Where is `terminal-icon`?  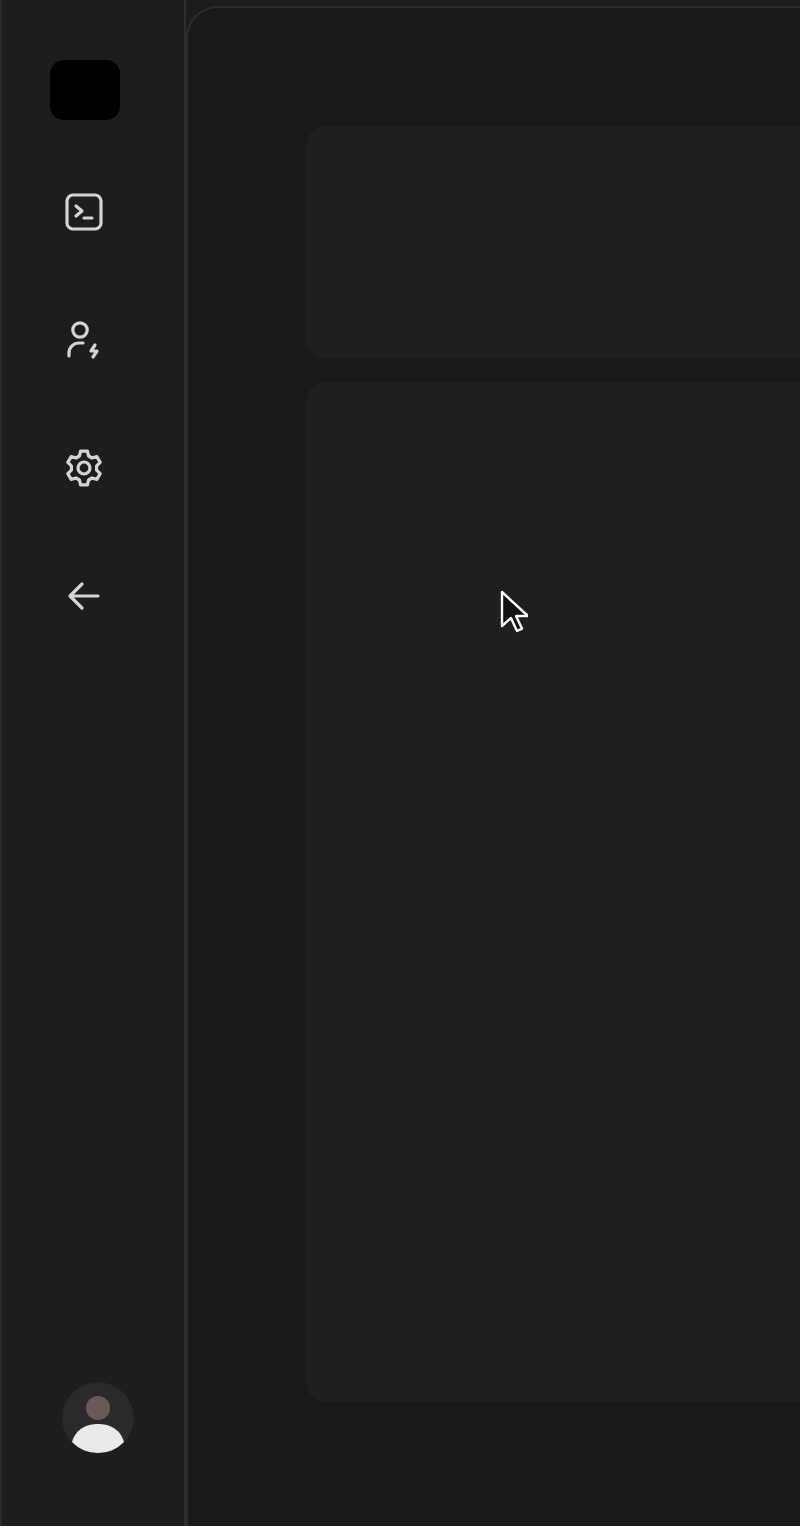 terminal-icon is located at coordinates (83, 212).